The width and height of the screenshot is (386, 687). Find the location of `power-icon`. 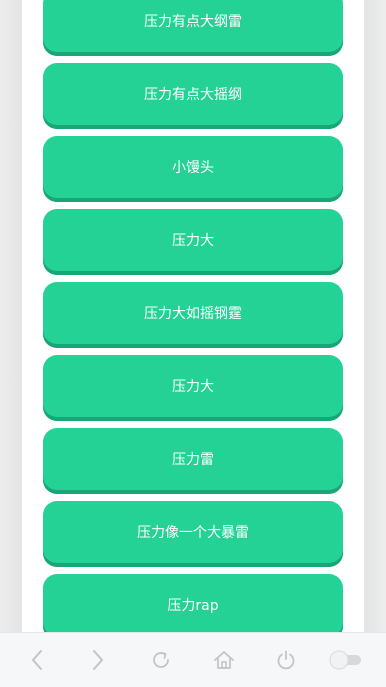

power-icon is located at coordinates (286, 660).